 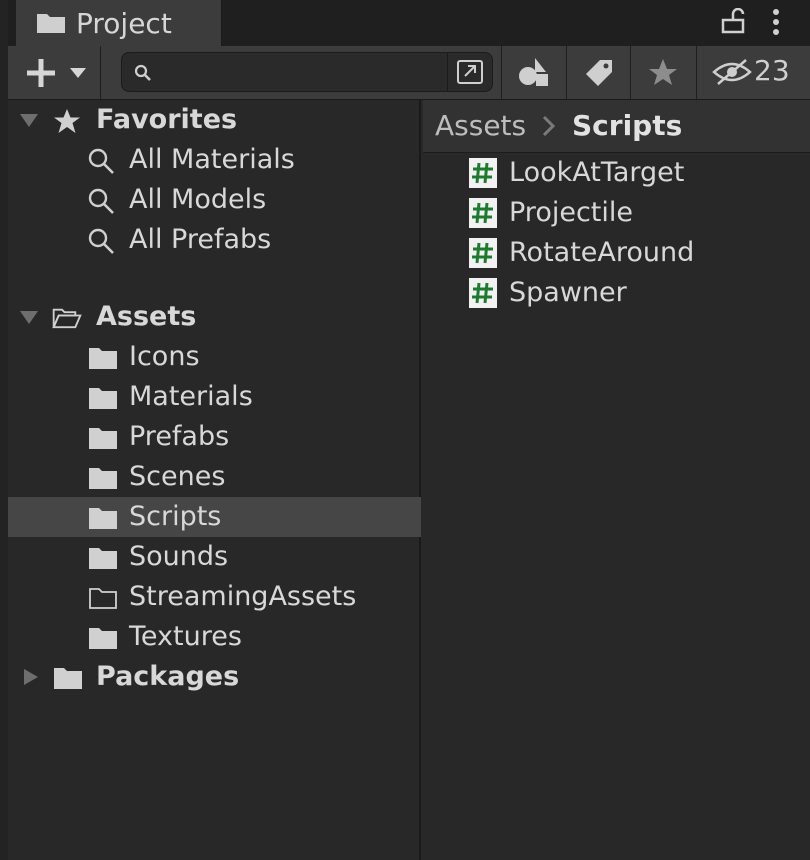 I want to click on tree-item-label: Packages, so click(x=168, y=676).